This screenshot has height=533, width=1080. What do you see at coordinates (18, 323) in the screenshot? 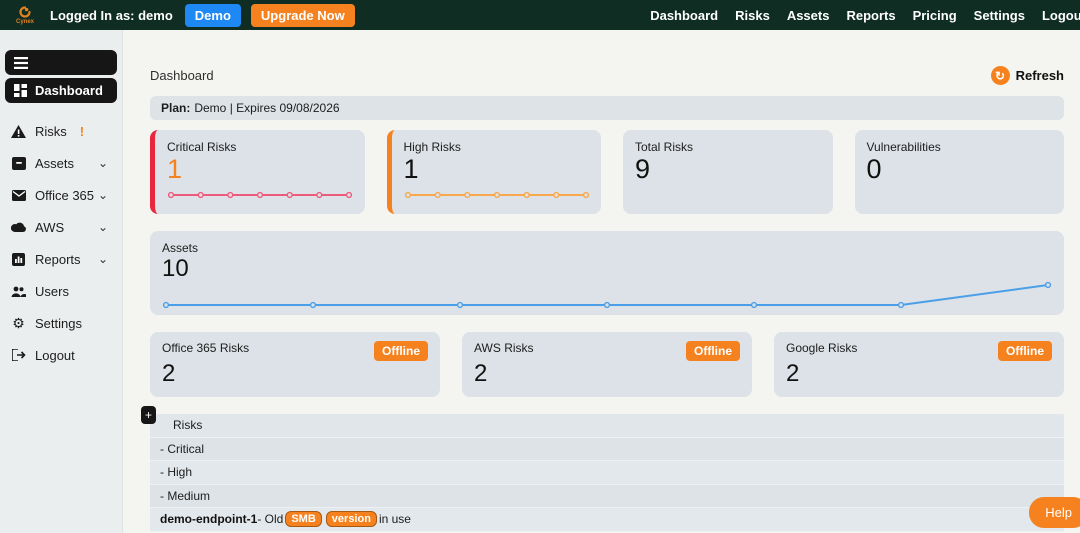
I see `gear-icon: ⚙` at bounding box center [18, 323].